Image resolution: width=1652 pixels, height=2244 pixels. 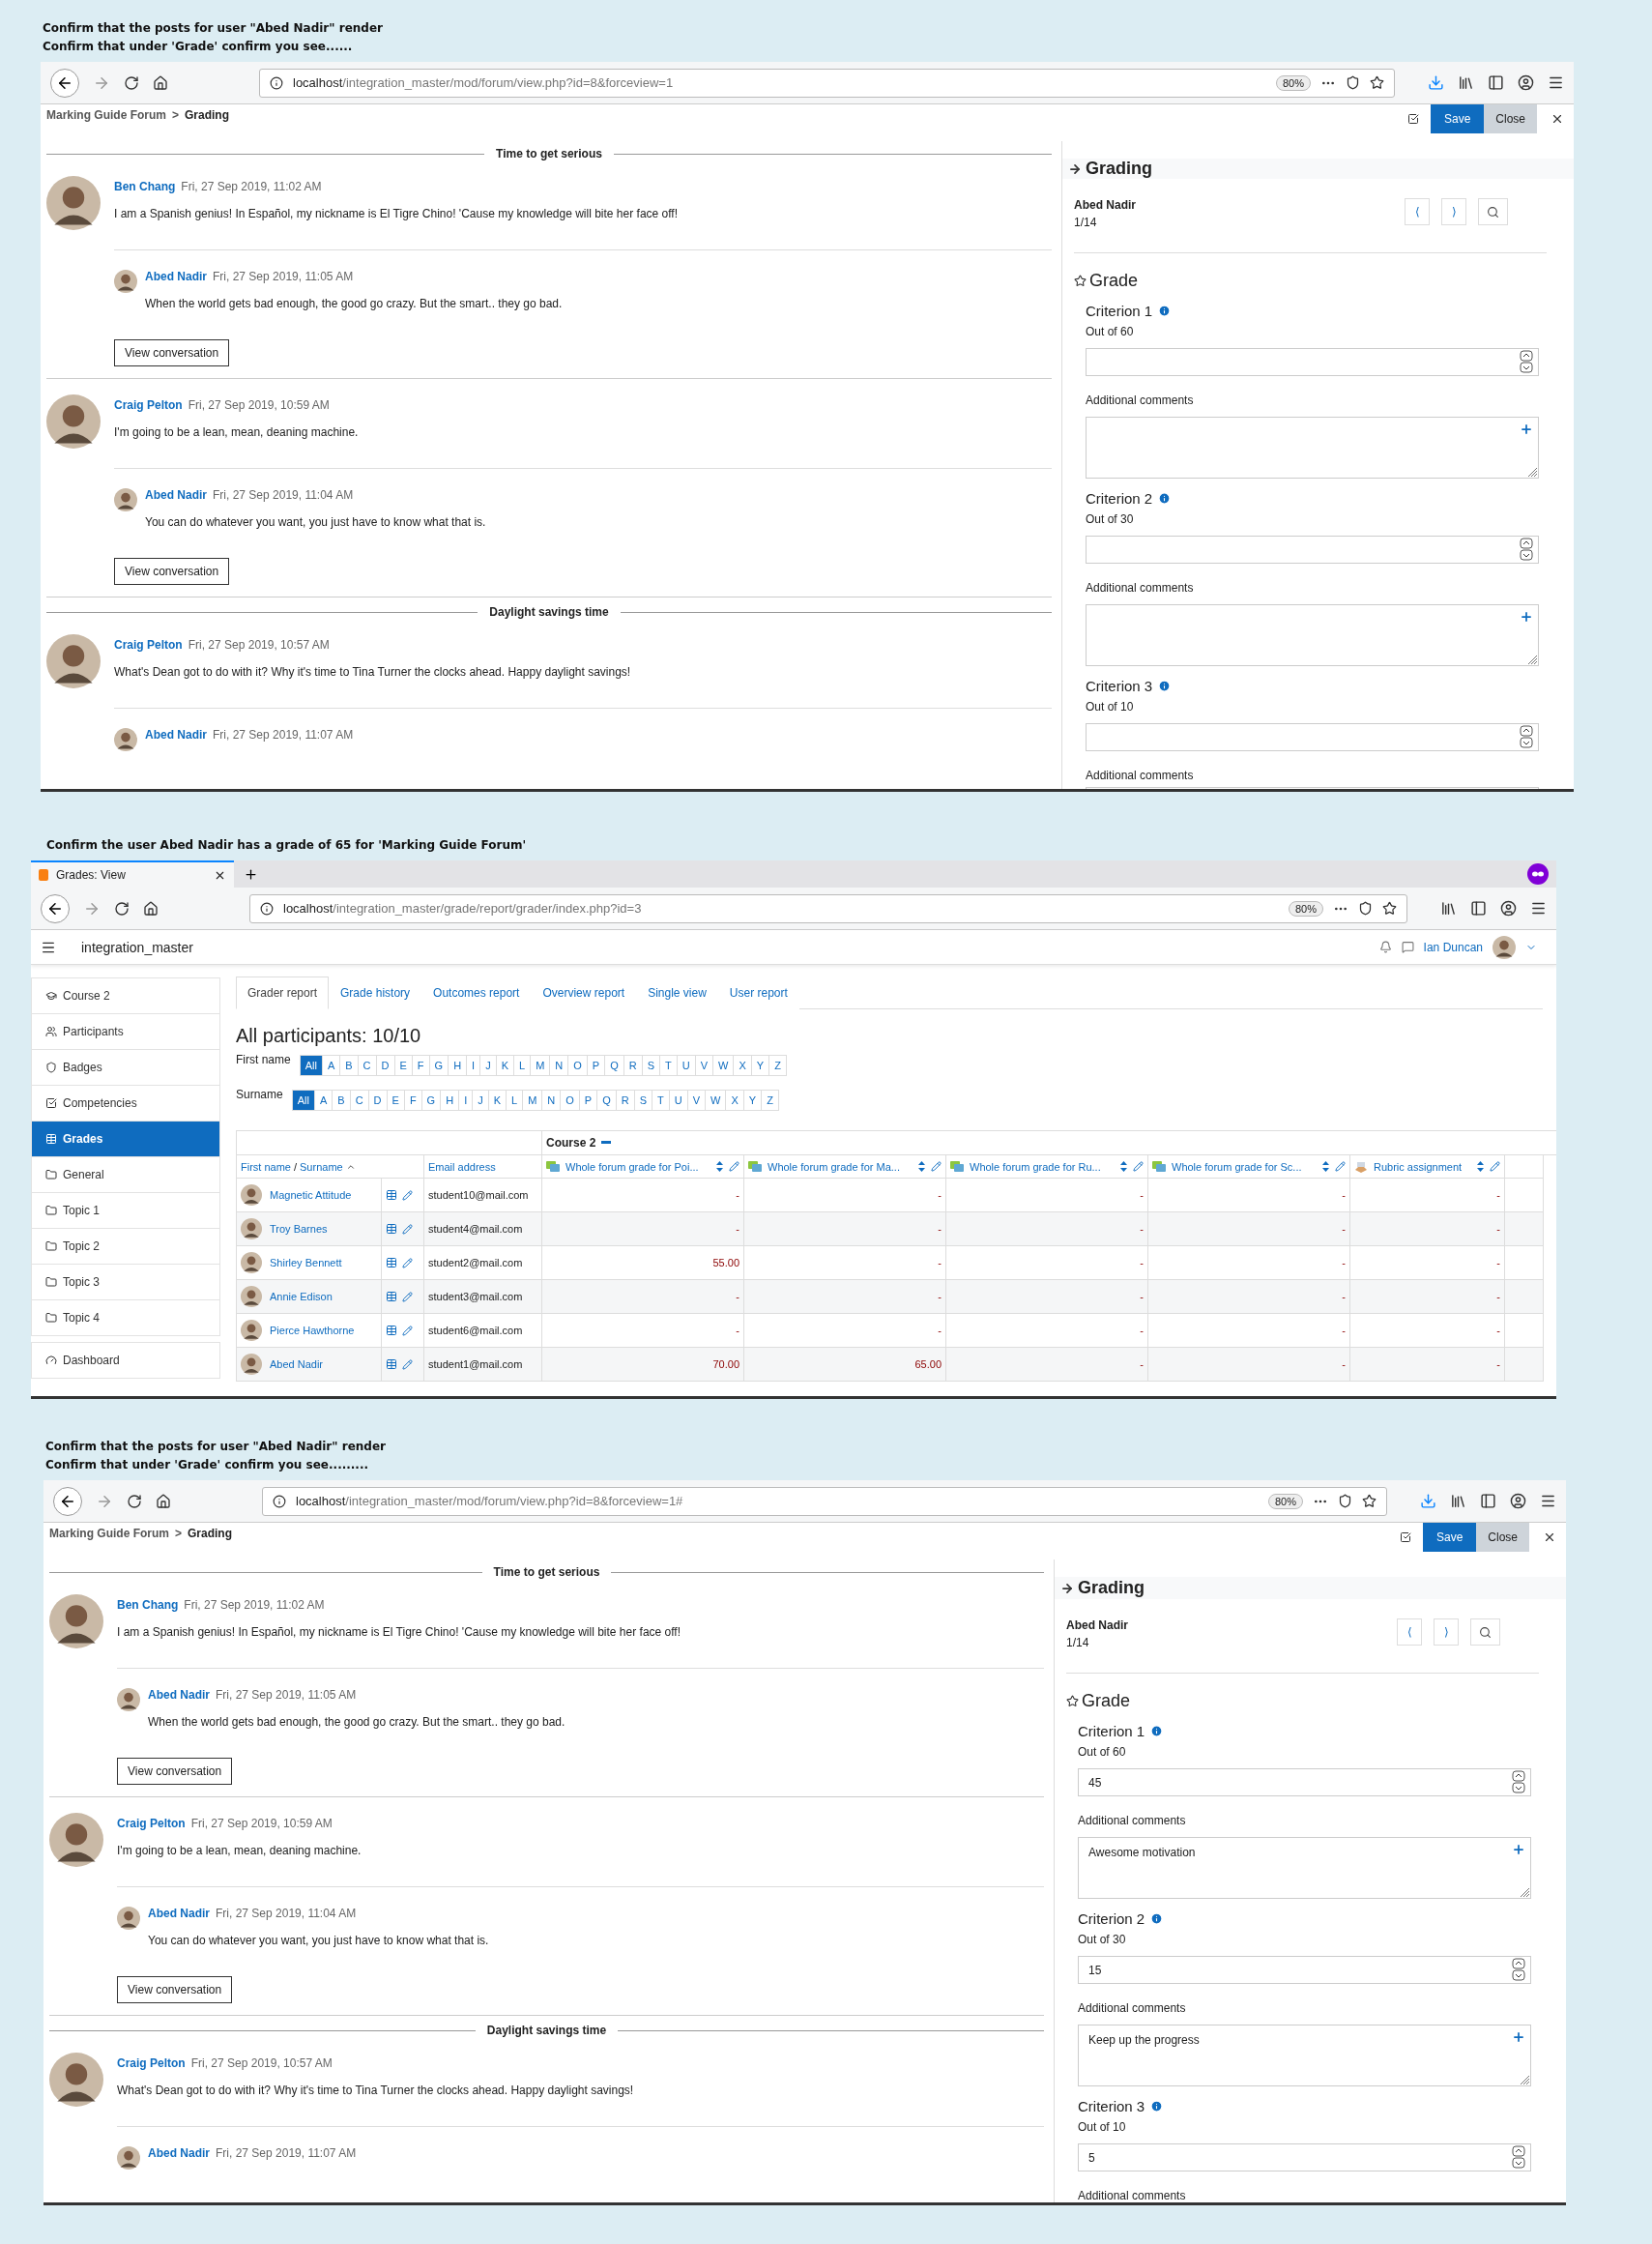 What do you see at coordinates (1304, 1970) in the screenshot?
I see `grade-input: 15` at bounding box center [1304, 1970].